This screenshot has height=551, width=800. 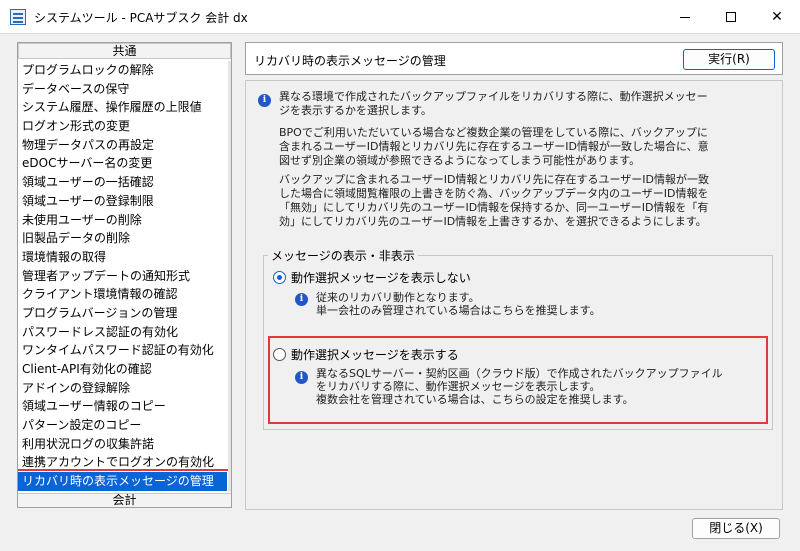 I want to click on window-title: システムツール - PCAサブスク 会計 dx, so click(x=141, y=18).